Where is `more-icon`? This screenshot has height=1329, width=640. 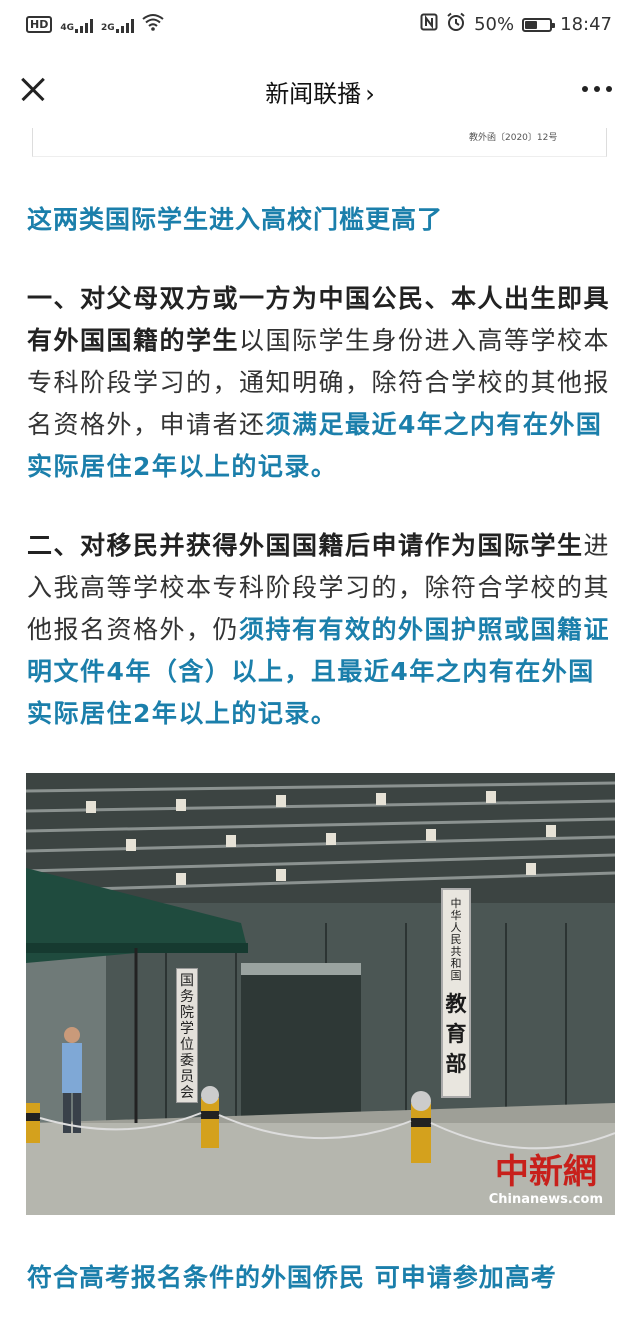
more-icon is located at coordinates (597, 89).